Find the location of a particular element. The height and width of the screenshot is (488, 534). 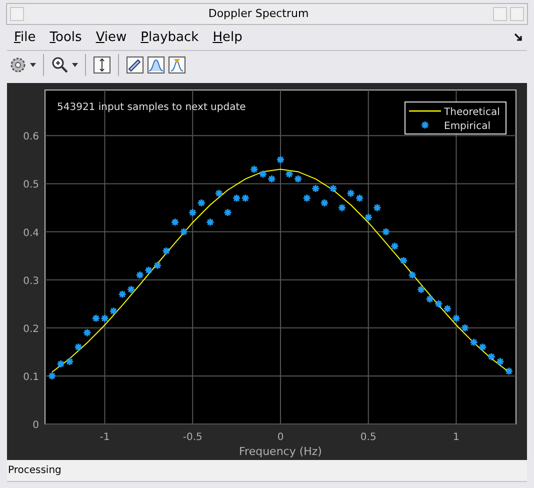

x-tick-label: 1 is located at coordinates (456, 437).